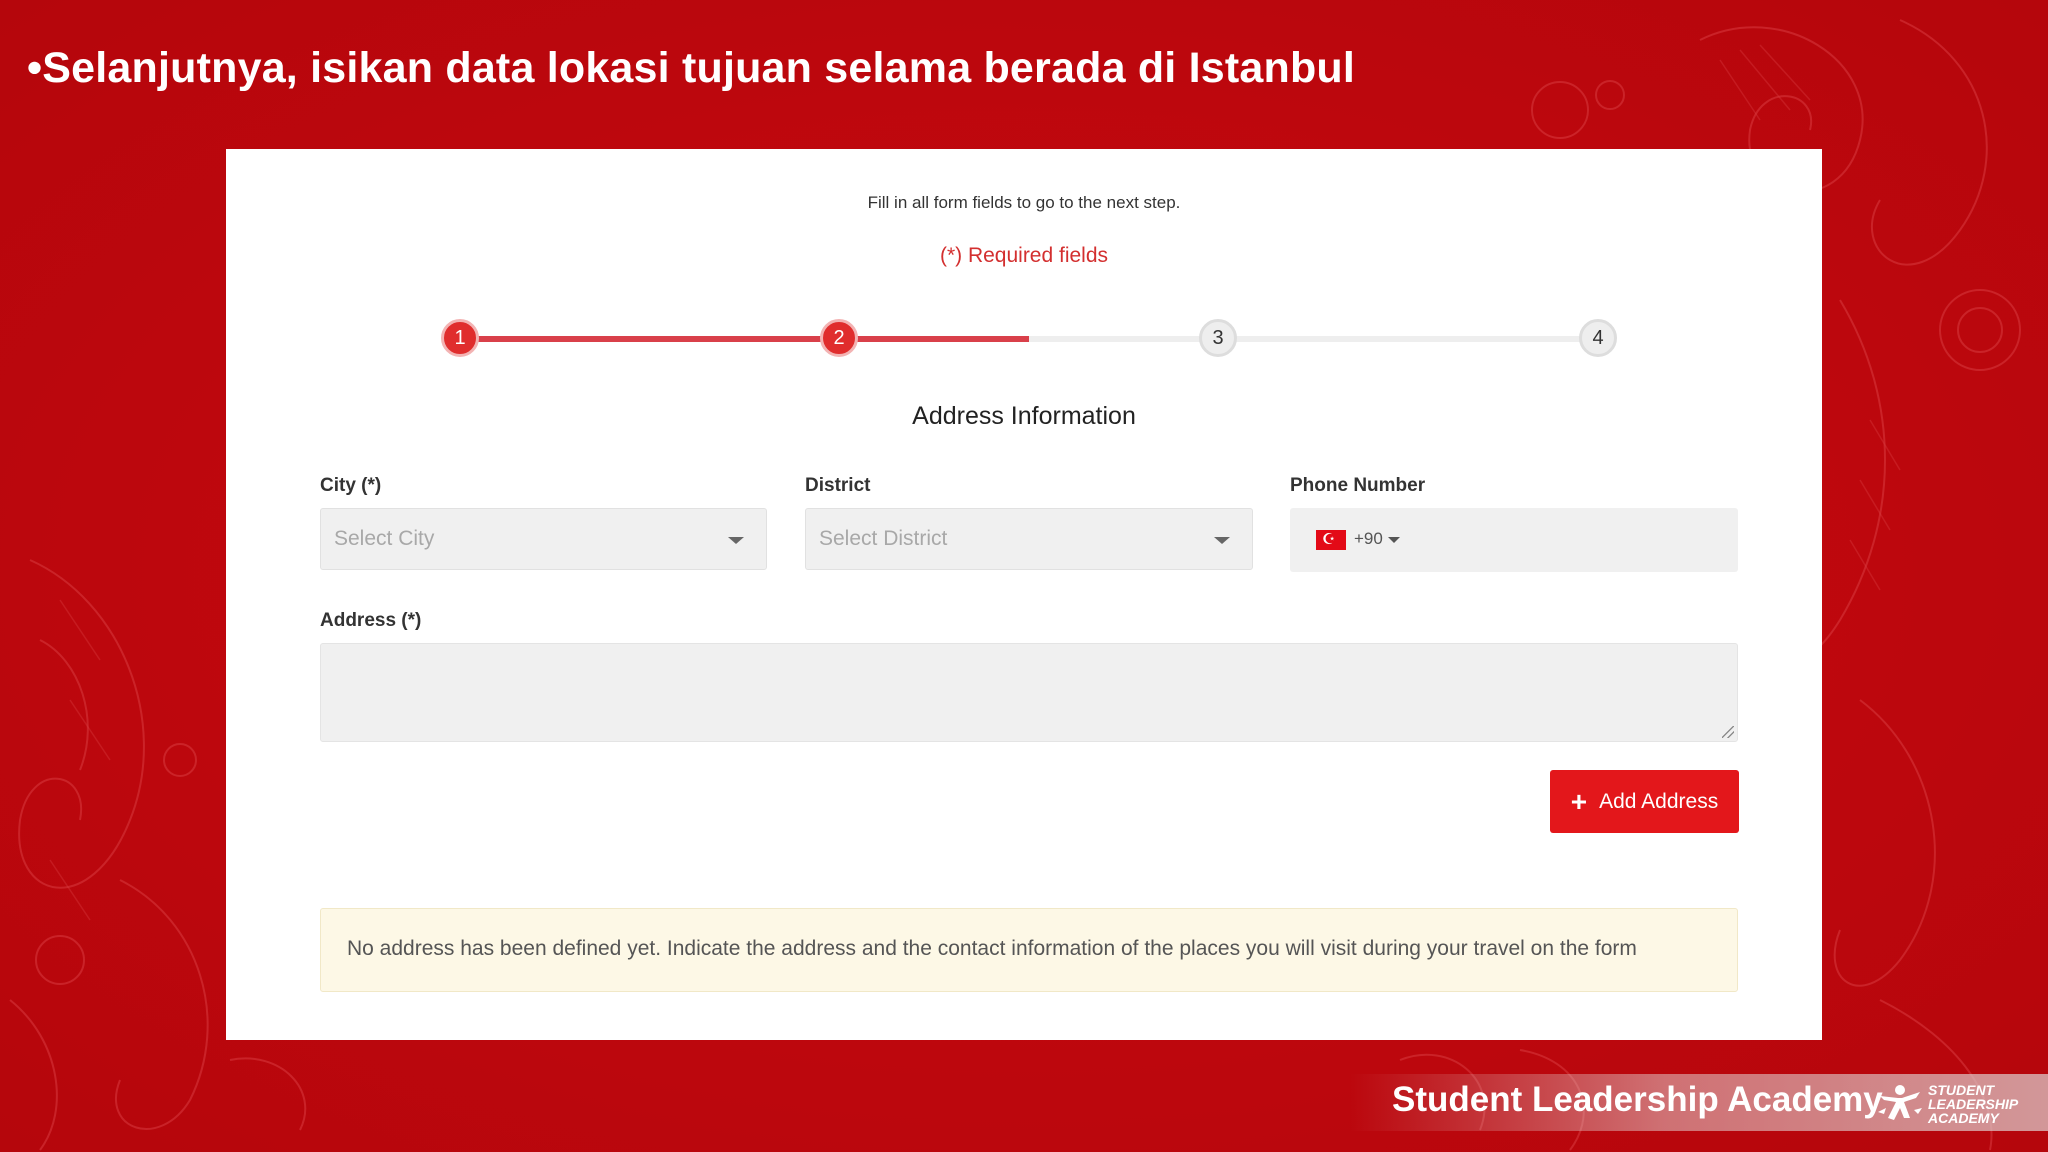  What do you see at coordinates (1900, 1102) in the screenshot?
I see `academy-logo-icon` at bounding box center [1900, 1102].